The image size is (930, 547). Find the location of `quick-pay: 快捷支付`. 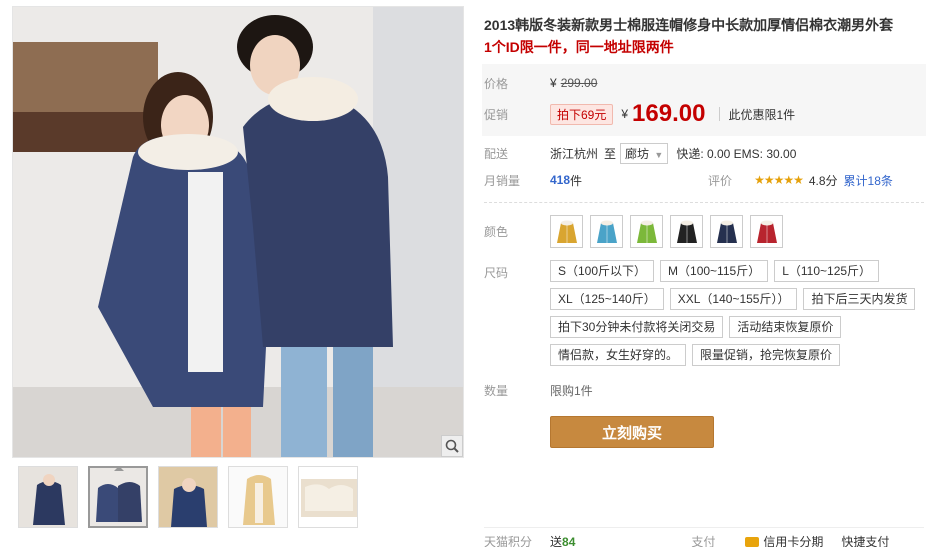

quick-pay: 快捷支付 is located at coordinates (865, 540).